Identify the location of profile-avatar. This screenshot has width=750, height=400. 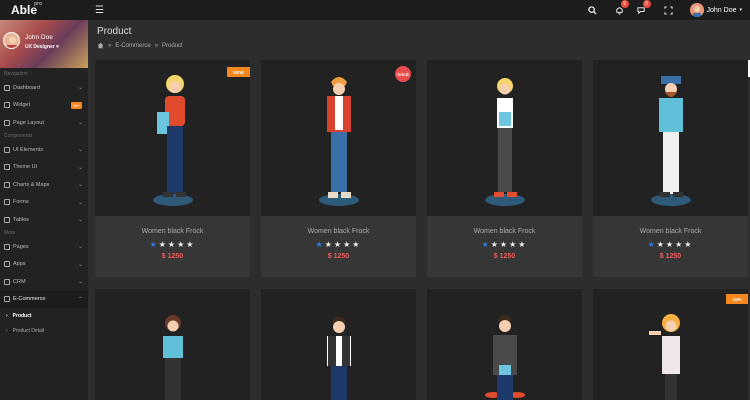
(11, 40).